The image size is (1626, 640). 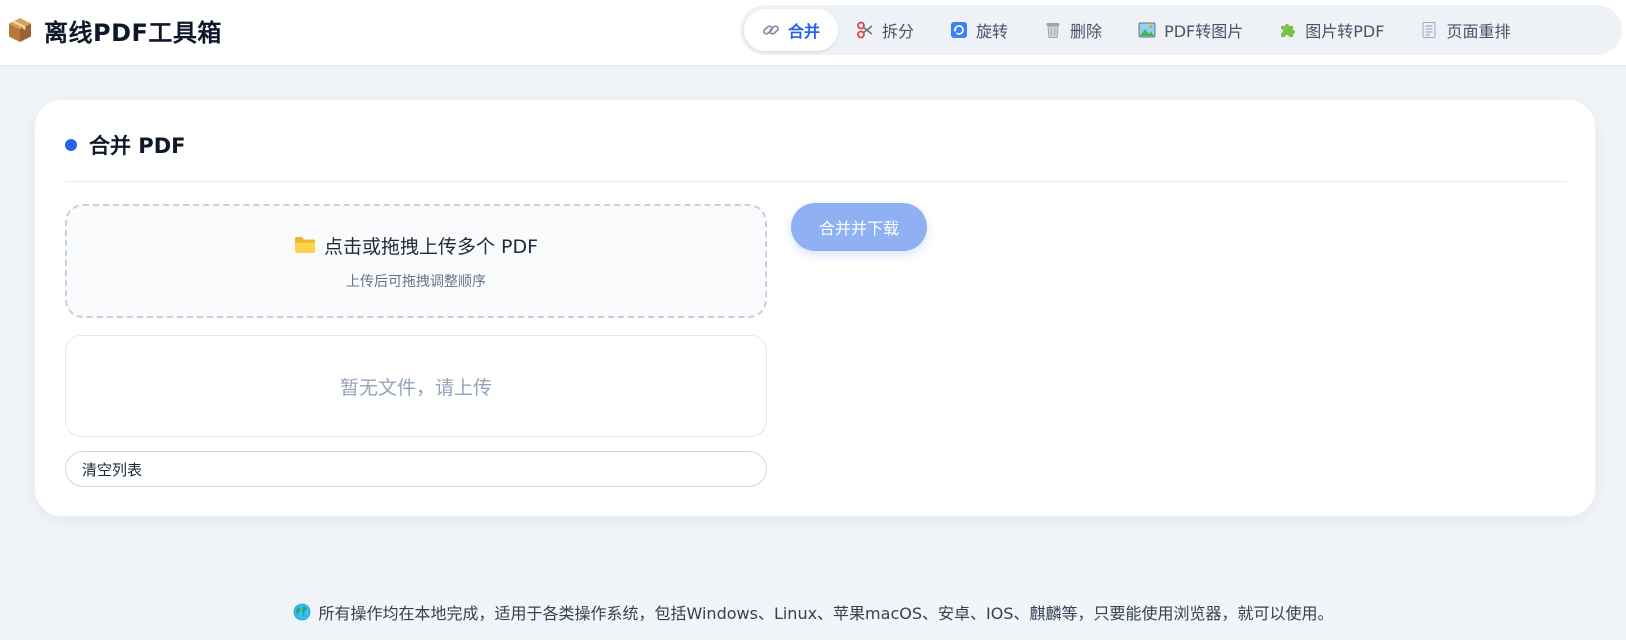 I want to click on upload-hint: 上传后可拖拽调整顺序, so click(x=416, y=281).